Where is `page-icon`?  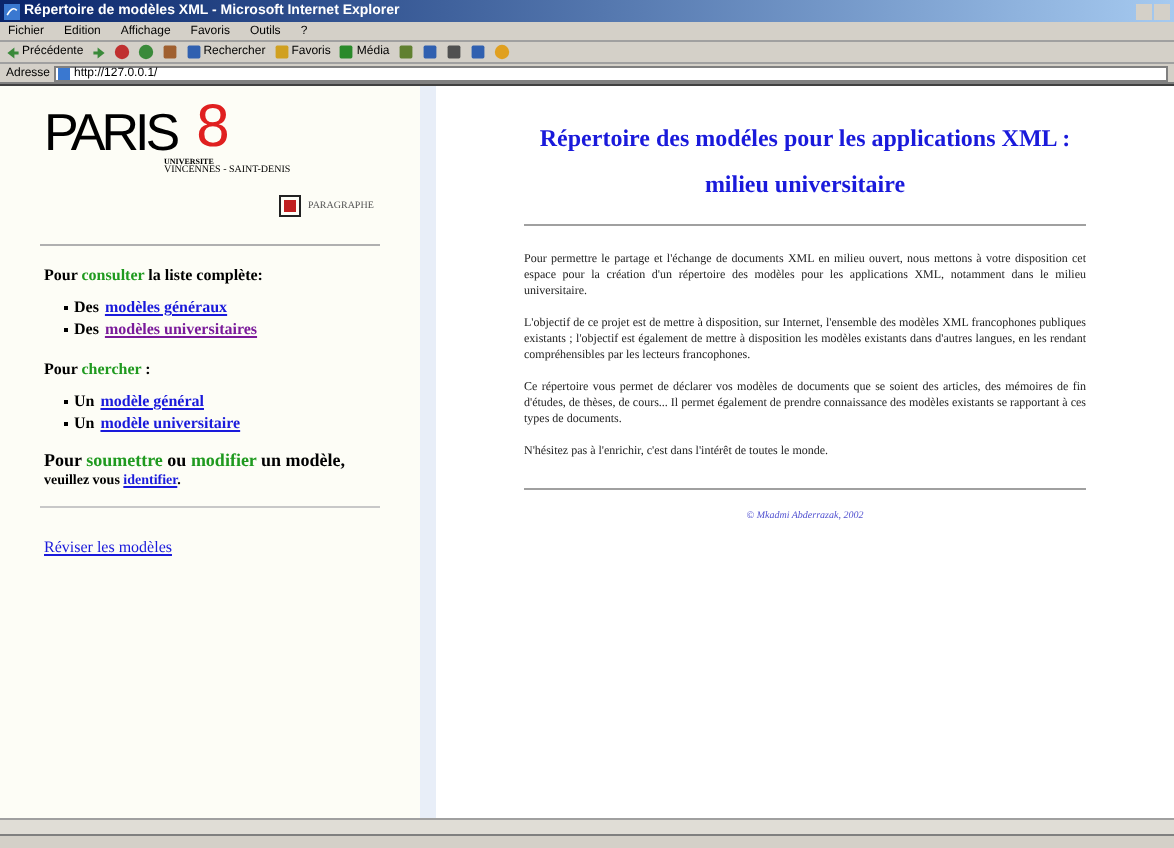
page-icon is located at coordinates (64, 73).